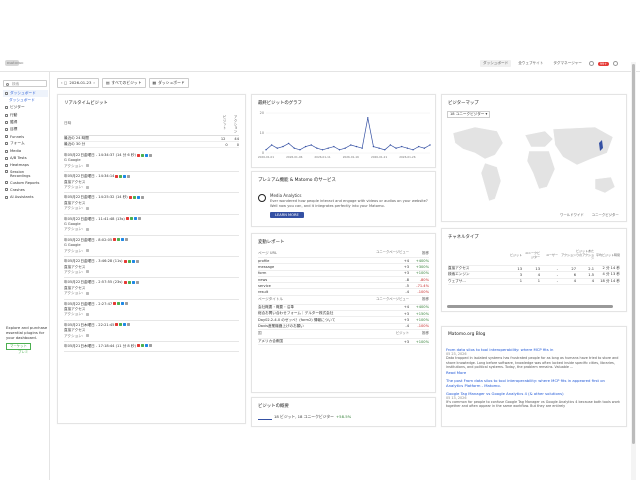 This screenshot has width=640, height=480. I want to click on visit-entry: 年05月22日金曜日 - 2:27:47 直接アクセス アクション:, so click(151, 310).